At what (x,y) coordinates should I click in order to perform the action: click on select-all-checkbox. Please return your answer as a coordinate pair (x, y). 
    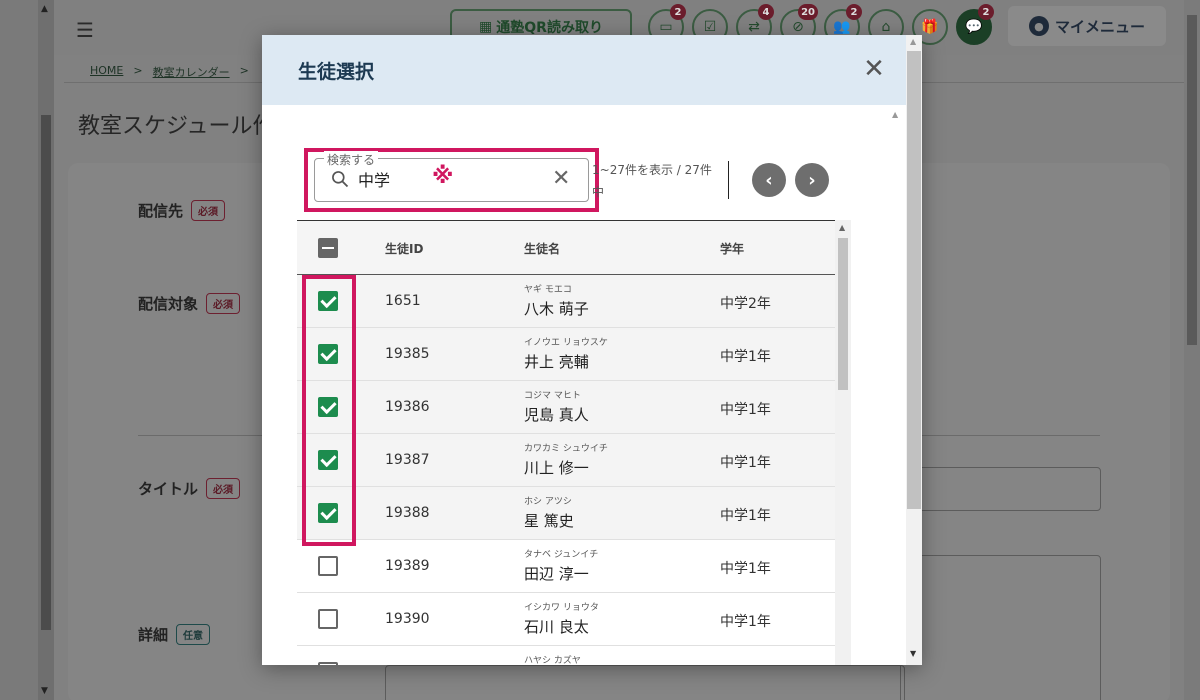
    Looking at the image, I should click on (328, 248).